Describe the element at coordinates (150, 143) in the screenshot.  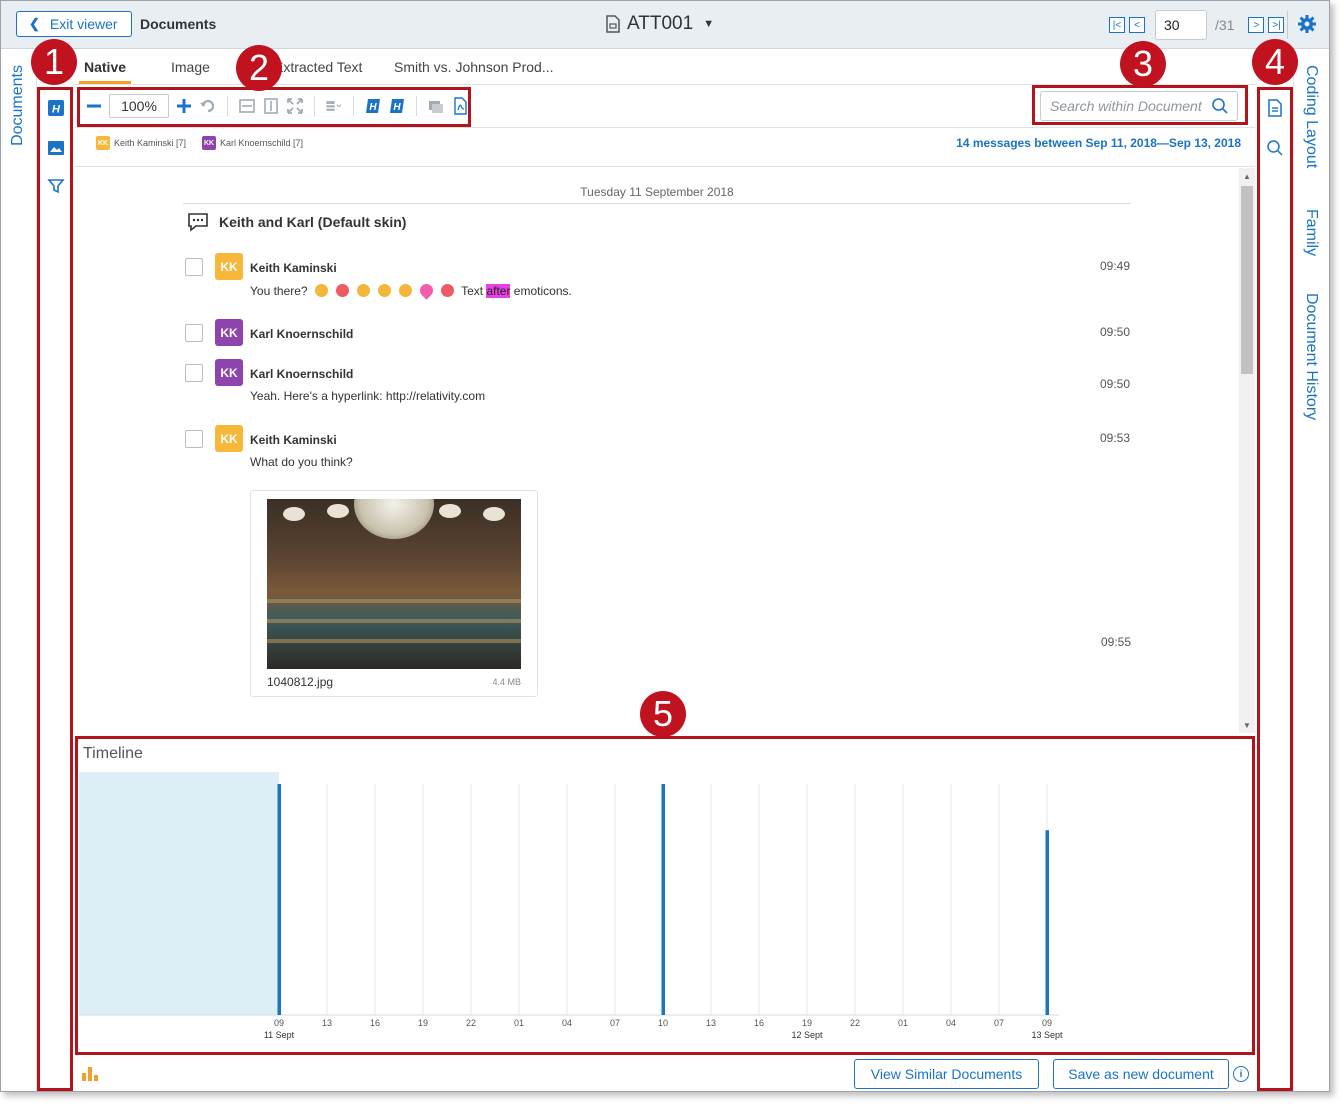
I see `participant-label: Keith Kaminski [7]` at that location.